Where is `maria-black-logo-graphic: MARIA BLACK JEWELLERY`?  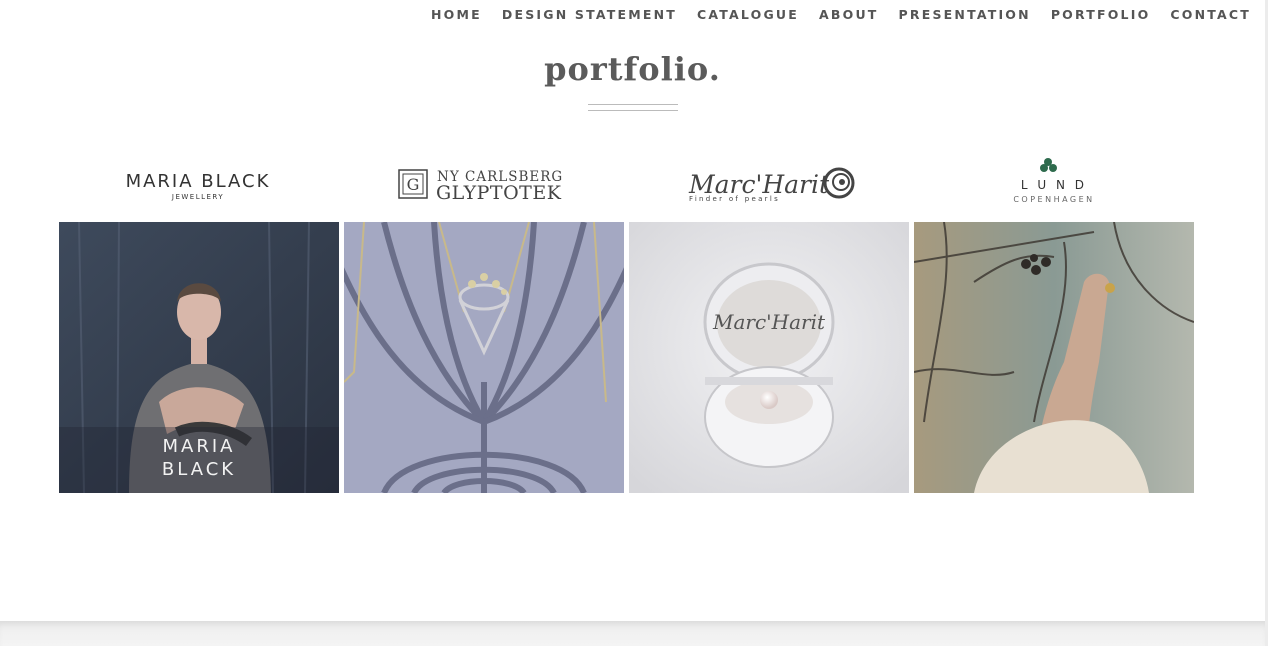 maria-black-logo-graphic: MARIA BLACK JEWELLERY is located at coordinates (198, 186).